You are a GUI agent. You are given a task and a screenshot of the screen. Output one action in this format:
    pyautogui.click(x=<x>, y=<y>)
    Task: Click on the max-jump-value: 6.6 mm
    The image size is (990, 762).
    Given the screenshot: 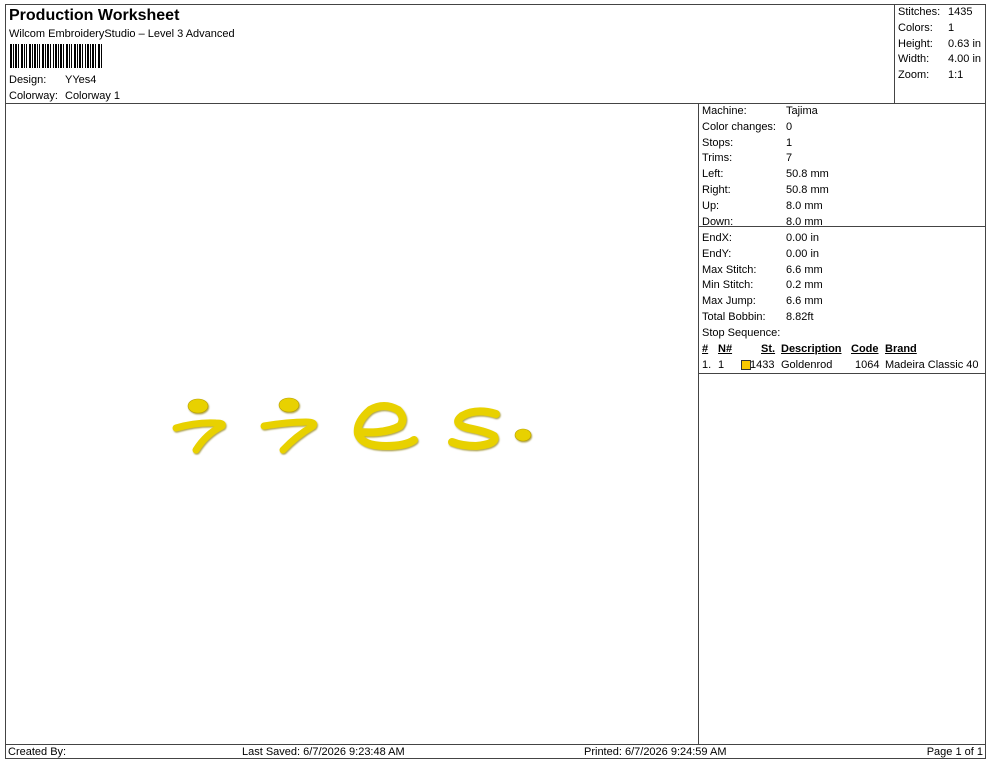 What is the action you would take?
    pyautogui.click(x=804, y=301)
    